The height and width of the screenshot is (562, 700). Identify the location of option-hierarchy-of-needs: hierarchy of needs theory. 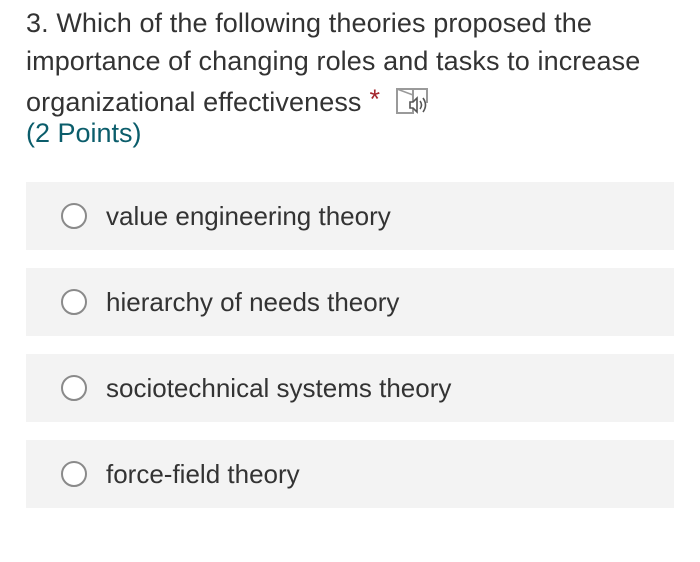
(350, 302).